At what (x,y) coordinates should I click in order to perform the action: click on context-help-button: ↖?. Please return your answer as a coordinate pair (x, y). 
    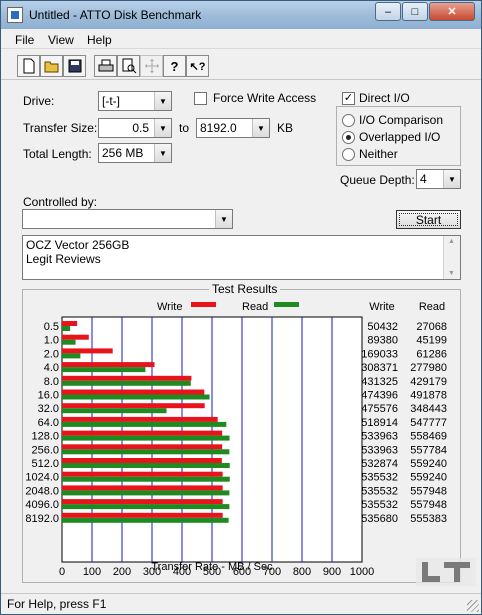
    Looking at the image, I should click on (197, 66).